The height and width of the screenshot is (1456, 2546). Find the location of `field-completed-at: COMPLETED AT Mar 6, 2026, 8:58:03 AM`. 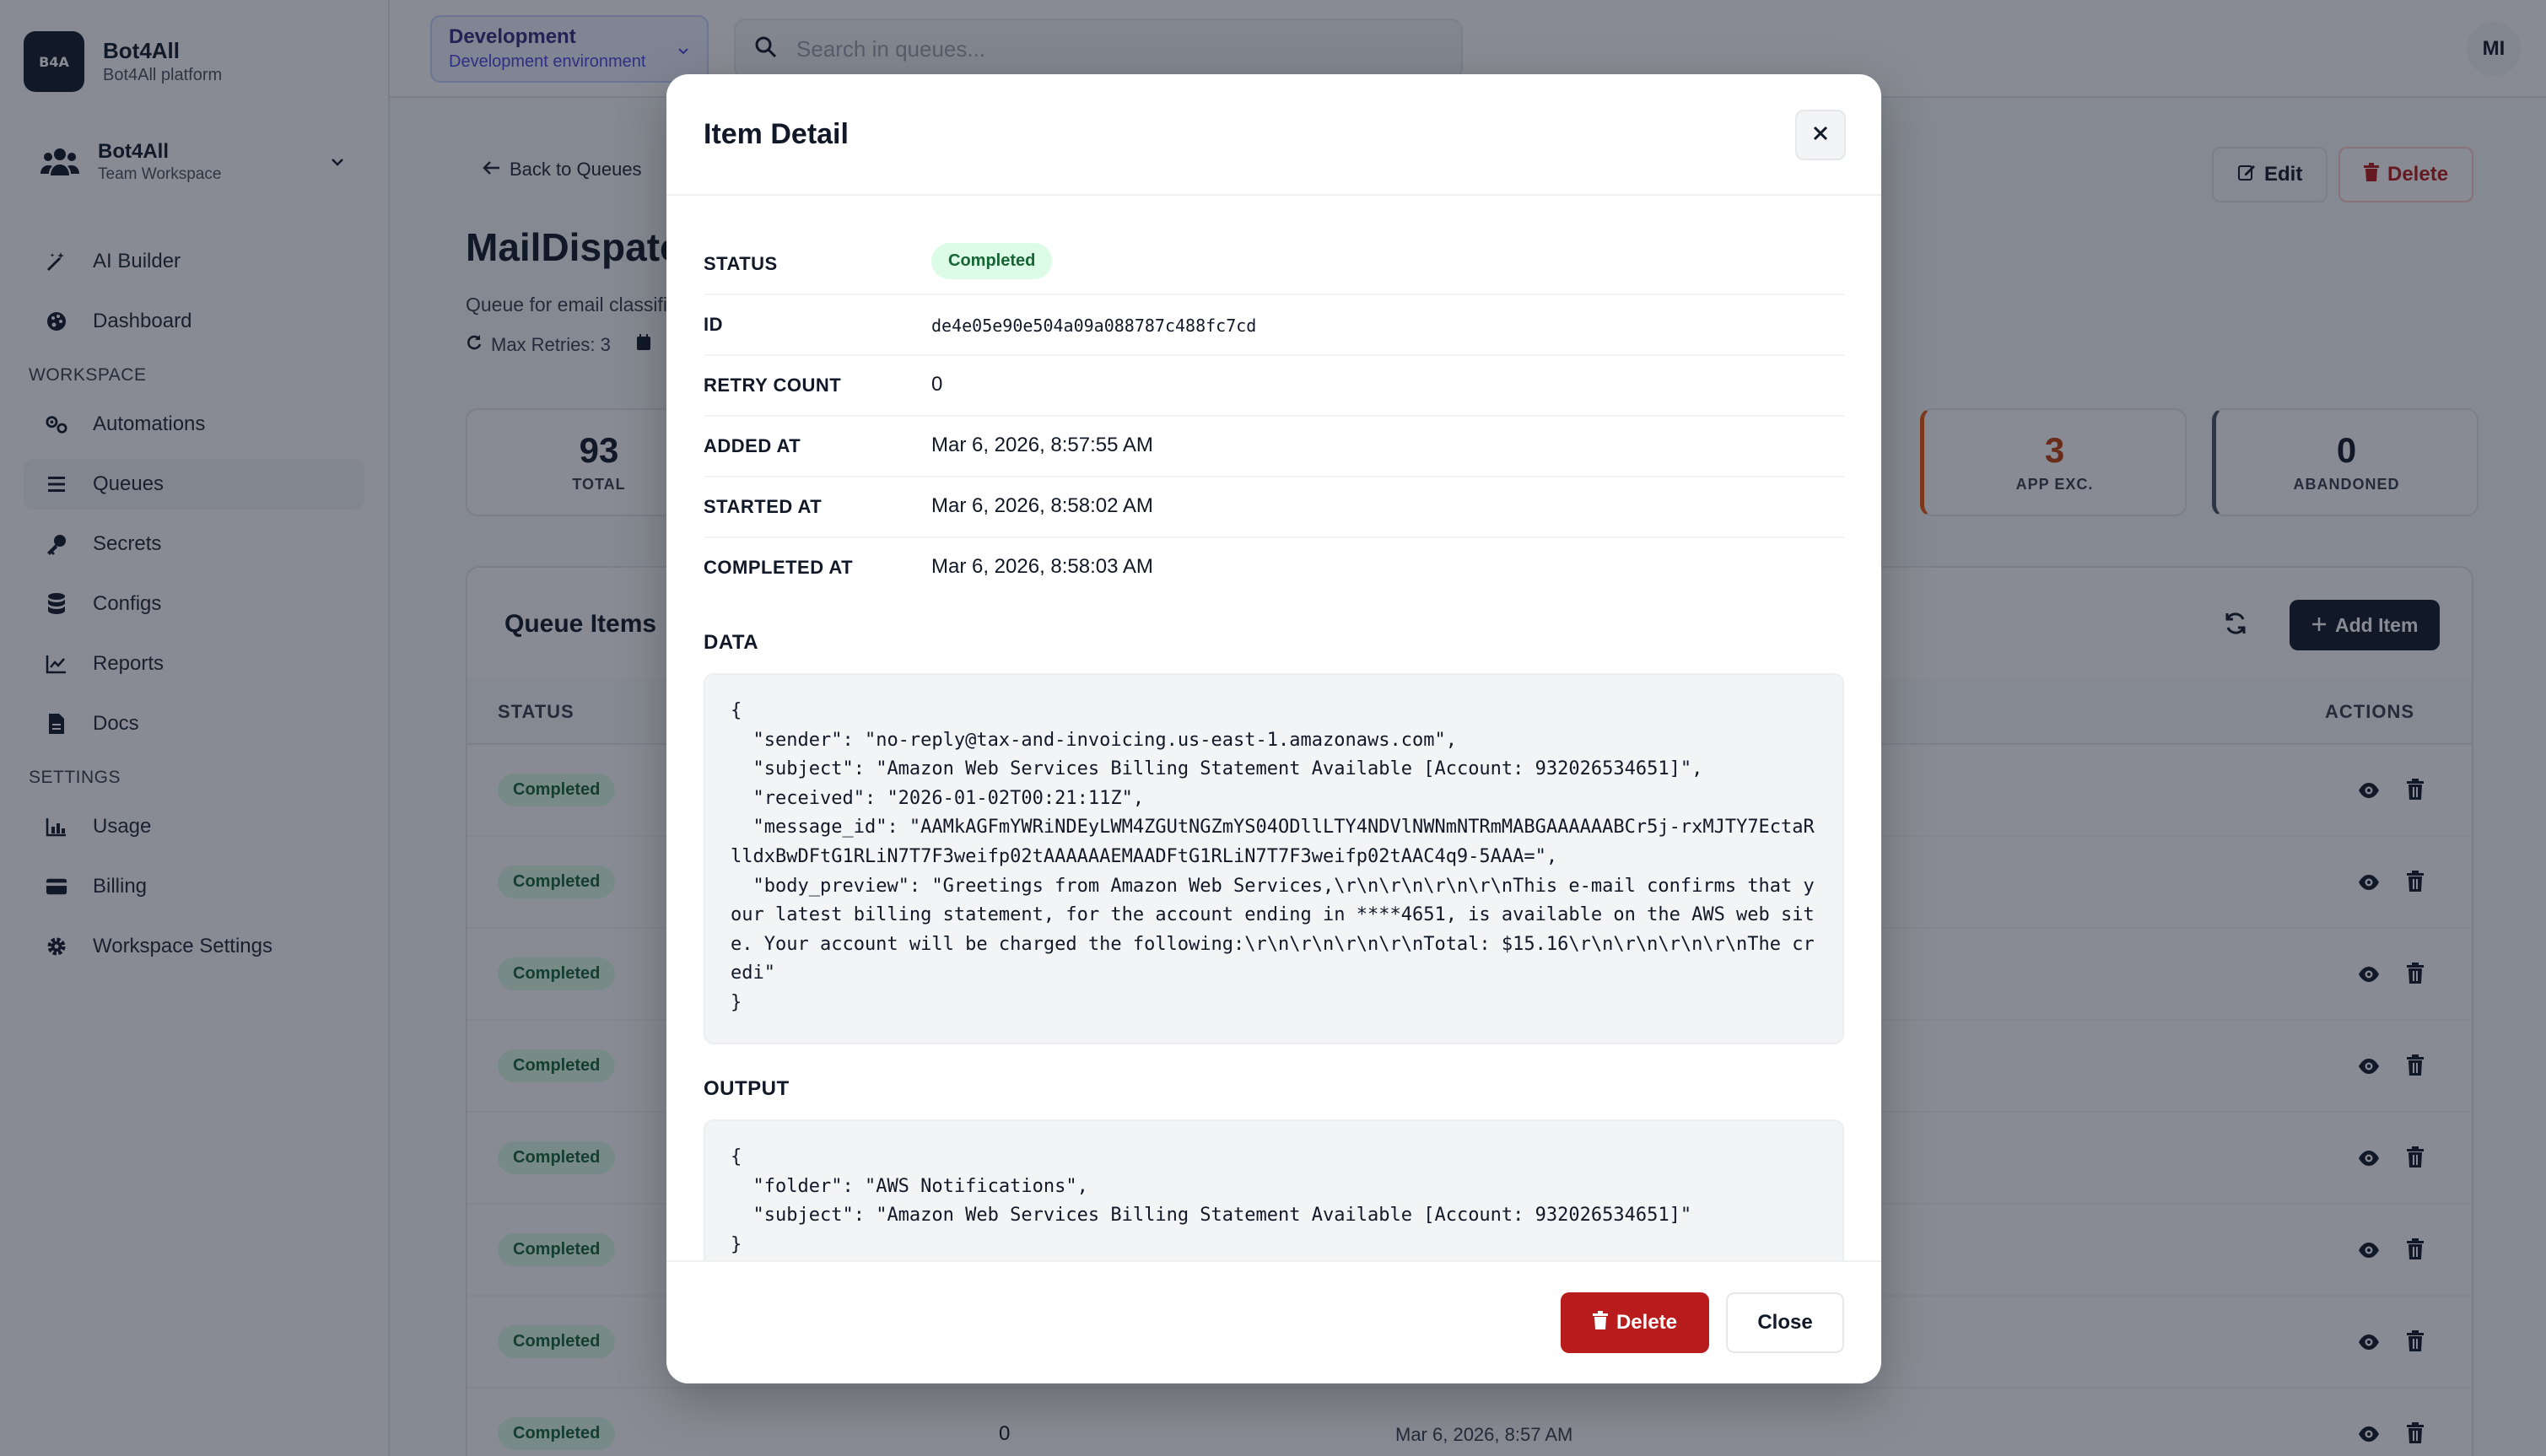

field-completed-at: COMPLETED AT Mar 6, 2026, 8:58:03 AM is located at coordinates (1274, 568).